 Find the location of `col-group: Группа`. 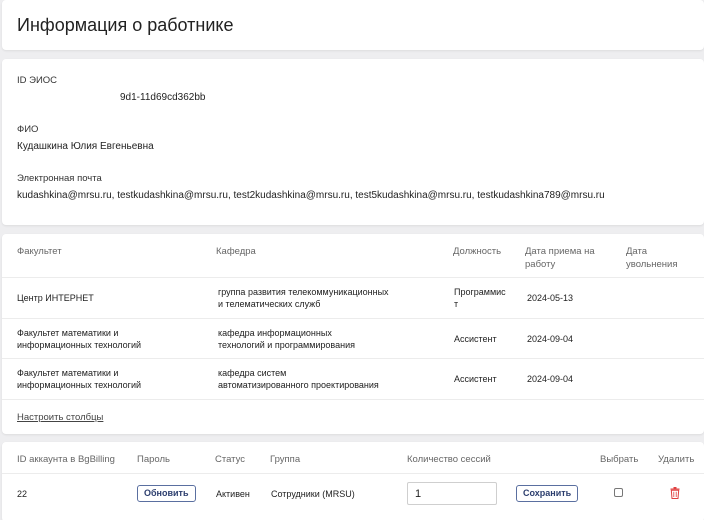

col-group: Группа is located at coordinates (285, 459).